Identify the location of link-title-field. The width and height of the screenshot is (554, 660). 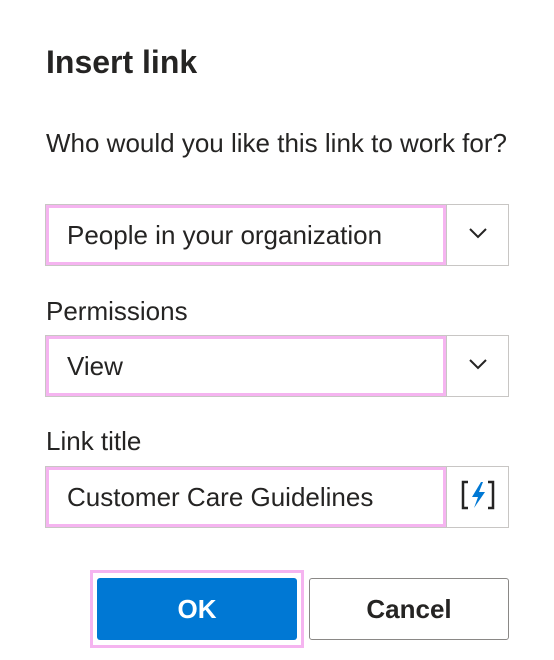
(277, 497).